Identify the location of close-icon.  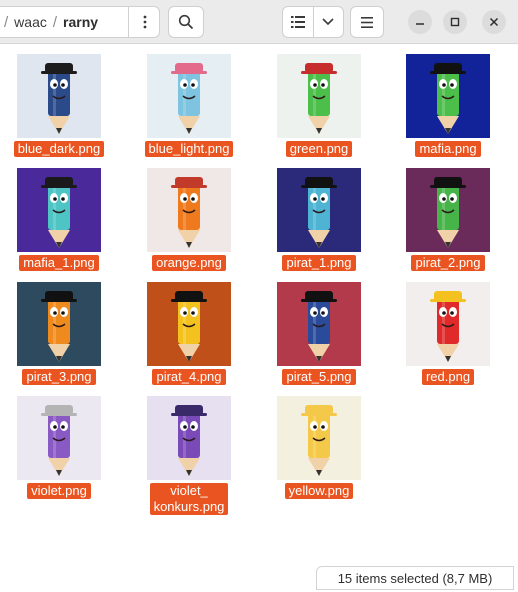
(494, 22).